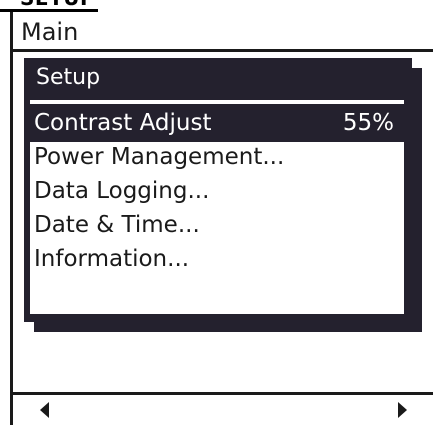  What do you see at coordinates (123, 123) in the screenshot?
I see `menu-item-label: Contrast Adjust` at bounding box center [123, 123].